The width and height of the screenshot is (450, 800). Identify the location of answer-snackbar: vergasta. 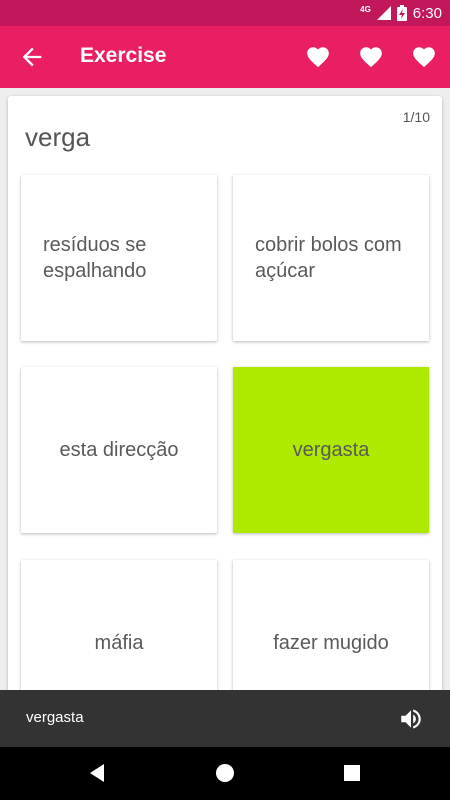
(225, 718).